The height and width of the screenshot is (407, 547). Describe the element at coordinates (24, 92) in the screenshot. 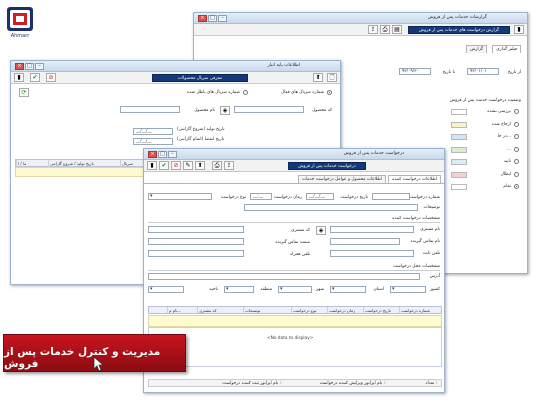

I see `refresh-icon: ⟳` at that location.